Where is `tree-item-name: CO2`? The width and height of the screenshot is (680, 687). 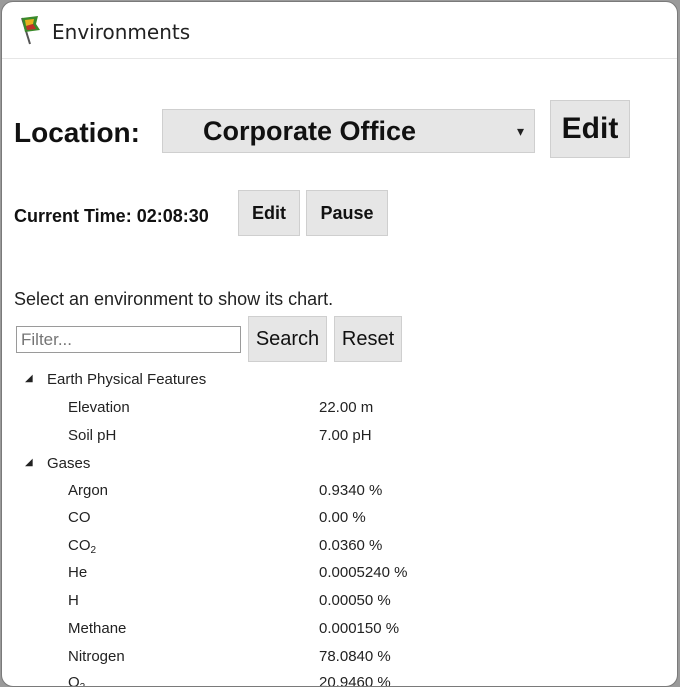 tree-item-name: CO2 is located at coordinates (82, 546).